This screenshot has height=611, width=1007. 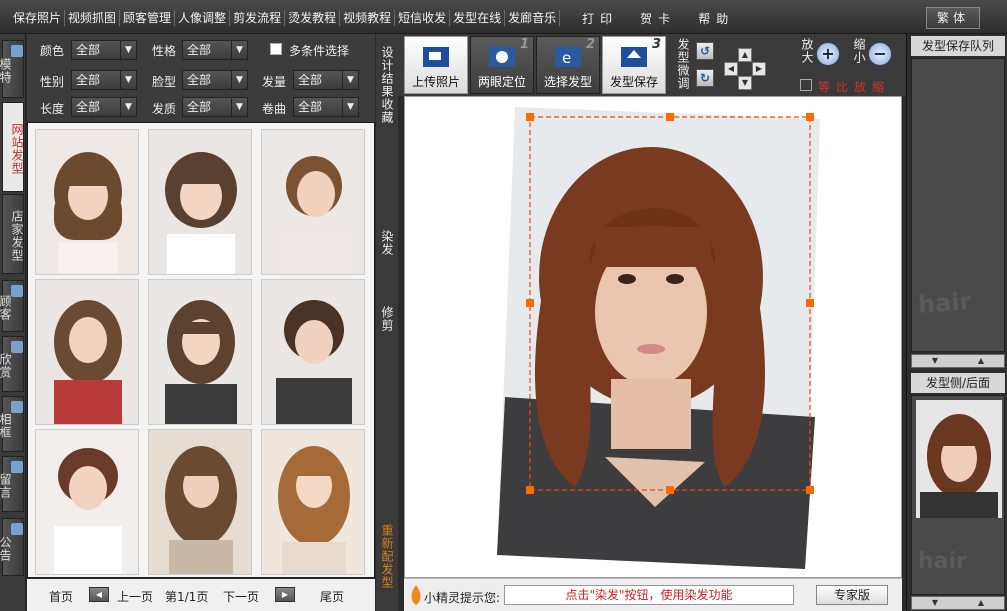 I want to click on menu-video-tutorial: 视频教程, so click(x=368, y=18).